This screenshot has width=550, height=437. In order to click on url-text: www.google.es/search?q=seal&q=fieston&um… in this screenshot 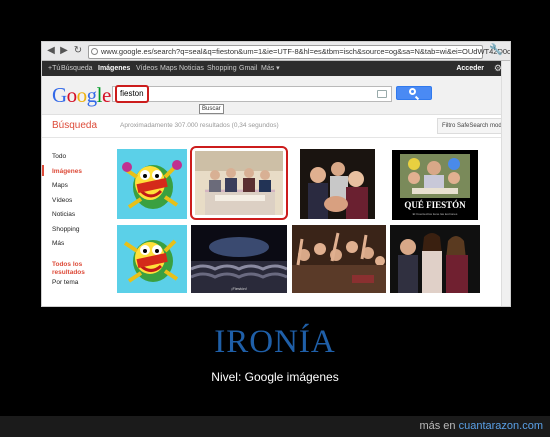, I will do `click(306, 51)`.